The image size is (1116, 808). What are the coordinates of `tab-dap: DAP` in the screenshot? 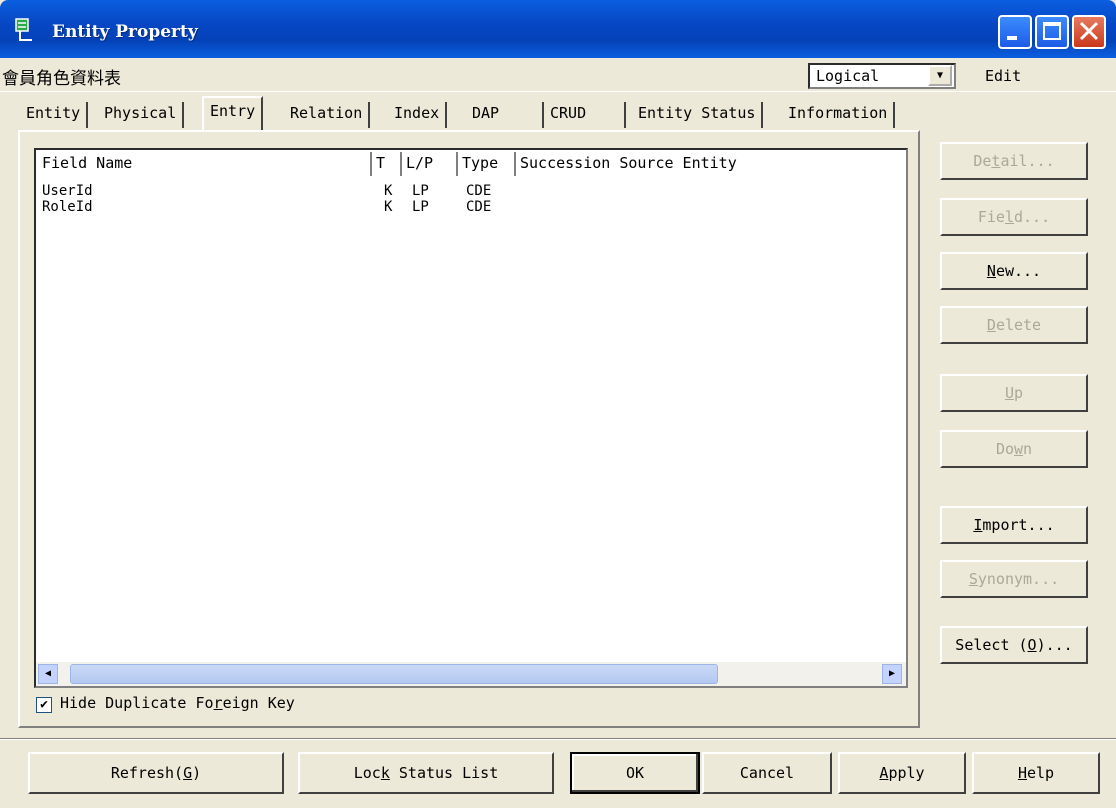 It's located at (505, 115).